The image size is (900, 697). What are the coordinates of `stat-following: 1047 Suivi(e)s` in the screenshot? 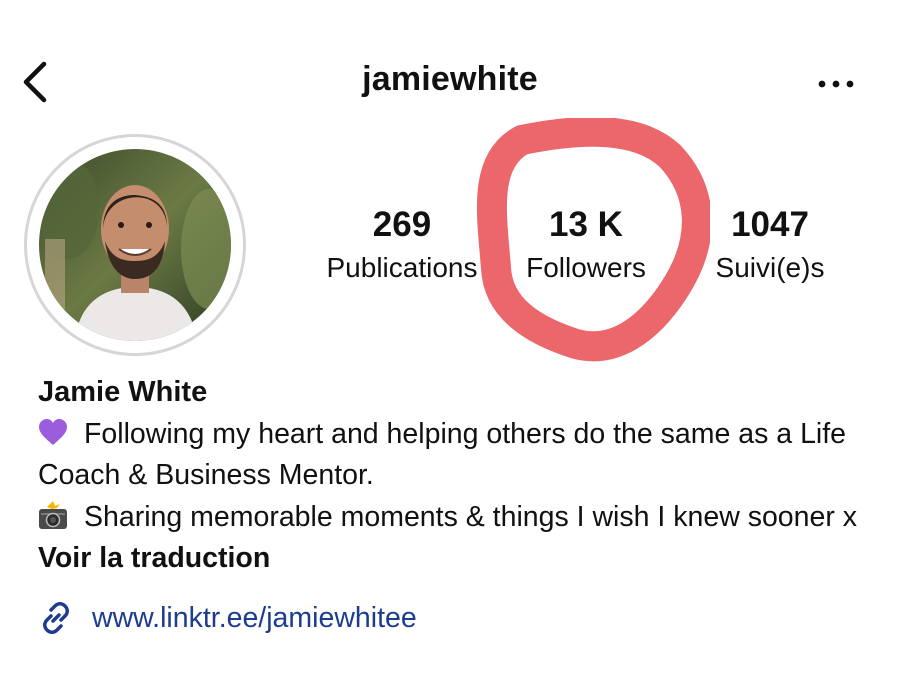 It's located at (770, 245).